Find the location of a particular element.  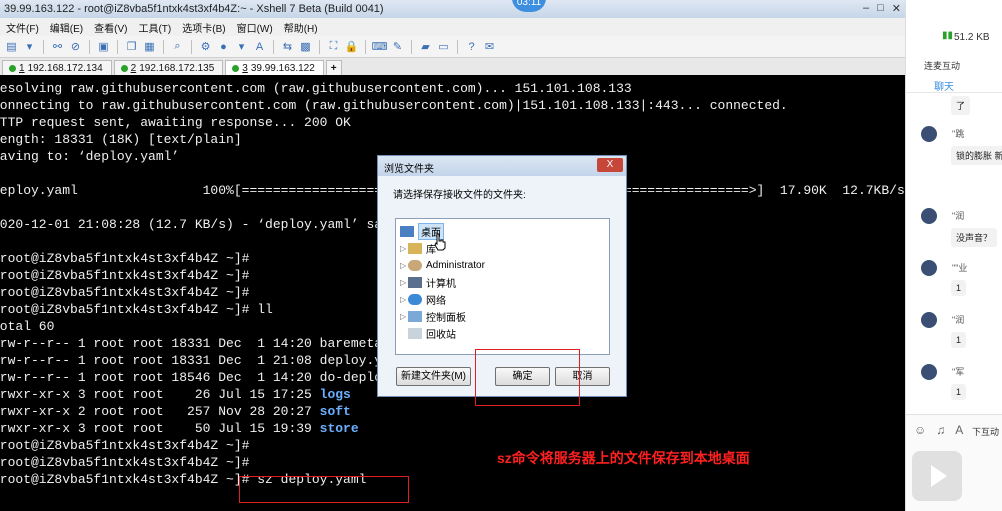

dialog-close-button: X is located at coordinates (610, 165).